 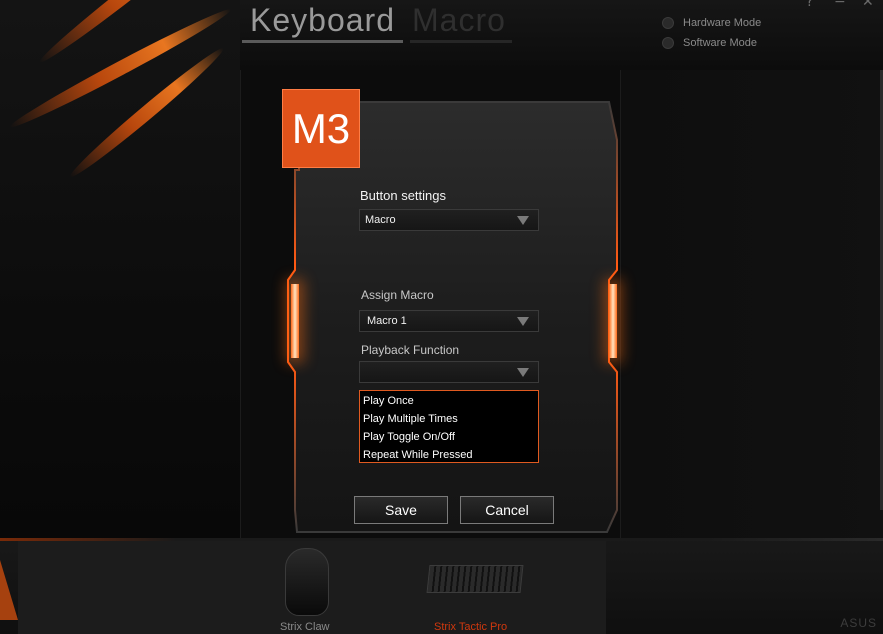 I want to click on software-mode-option: Software Mode, so click(x=709, y=43).